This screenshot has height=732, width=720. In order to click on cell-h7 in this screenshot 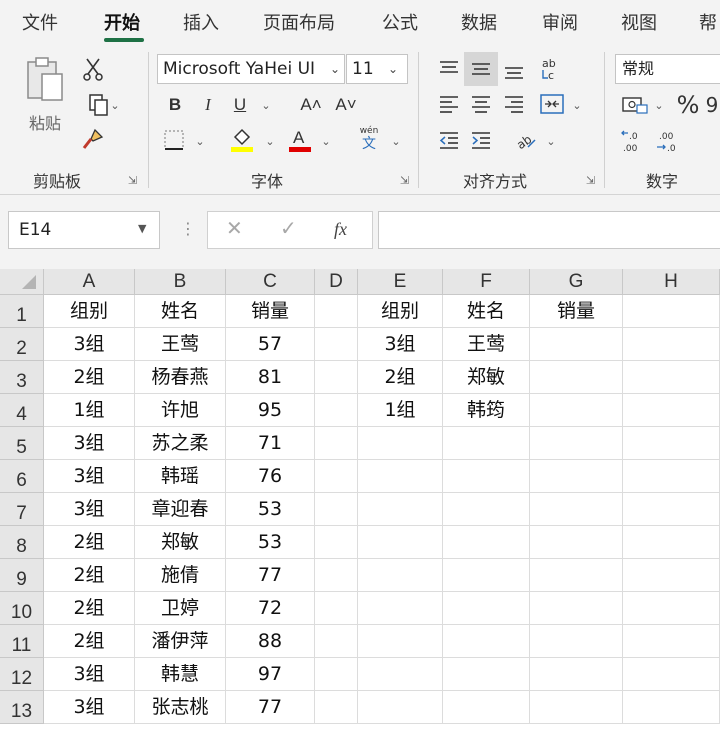, I will do `click(671, 509)`.